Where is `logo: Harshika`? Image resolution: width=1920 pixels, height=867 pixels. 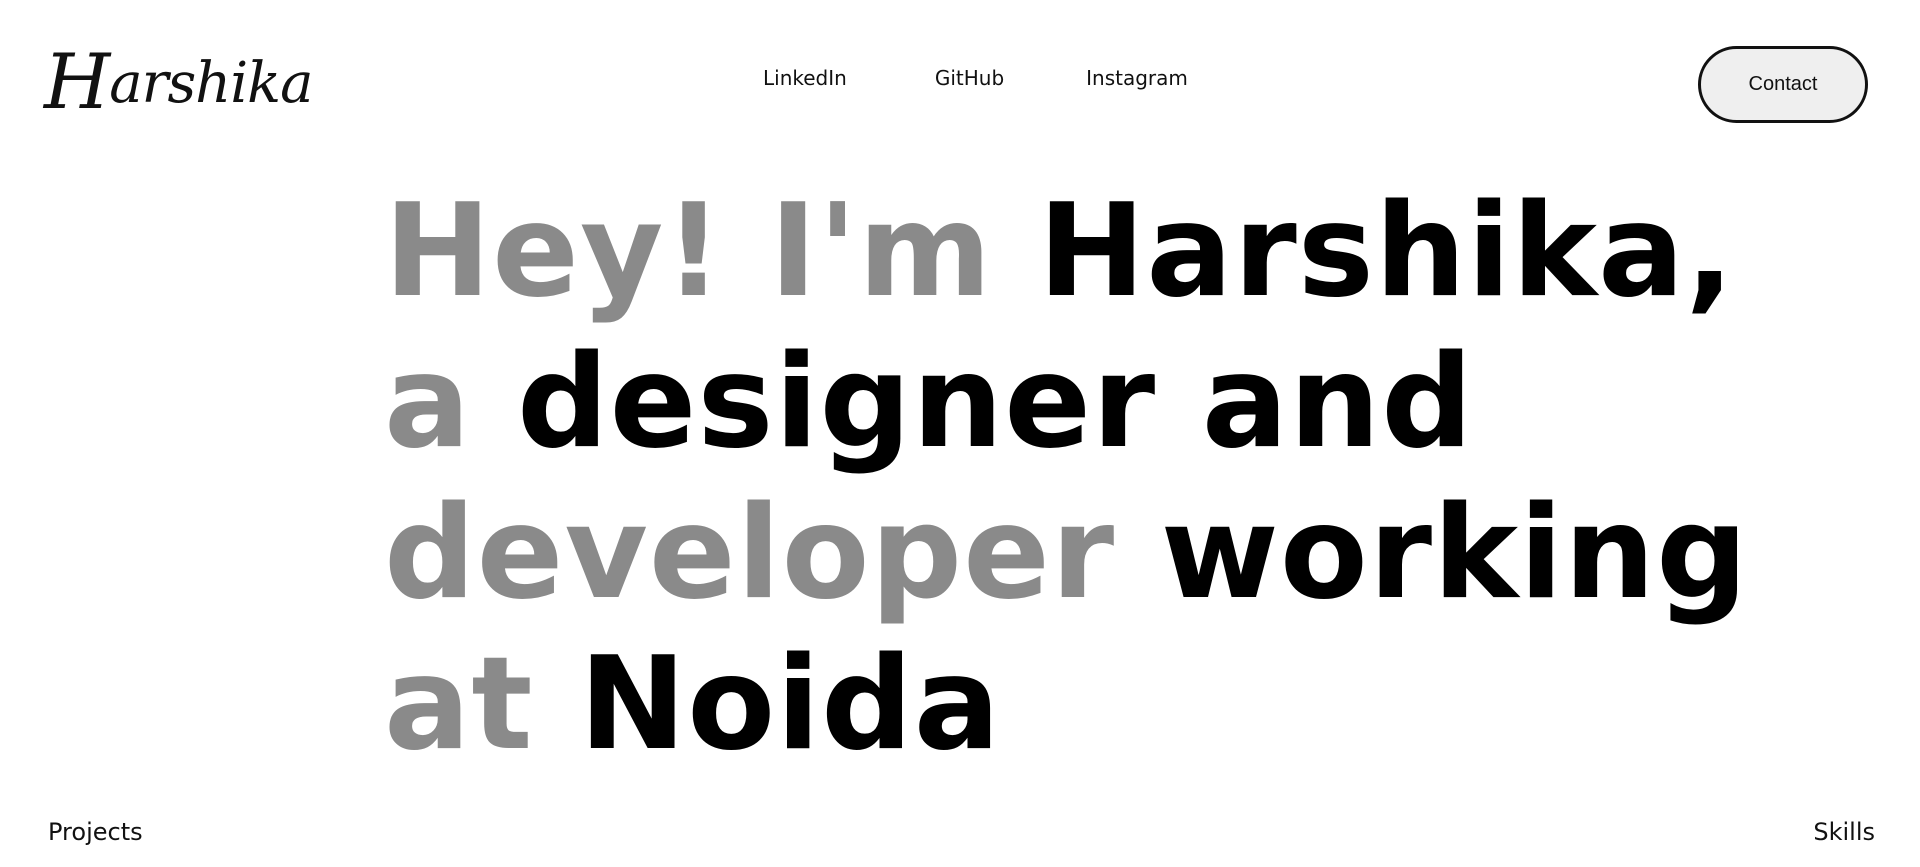
logo: Harshika is located at coordinates (178, 79).